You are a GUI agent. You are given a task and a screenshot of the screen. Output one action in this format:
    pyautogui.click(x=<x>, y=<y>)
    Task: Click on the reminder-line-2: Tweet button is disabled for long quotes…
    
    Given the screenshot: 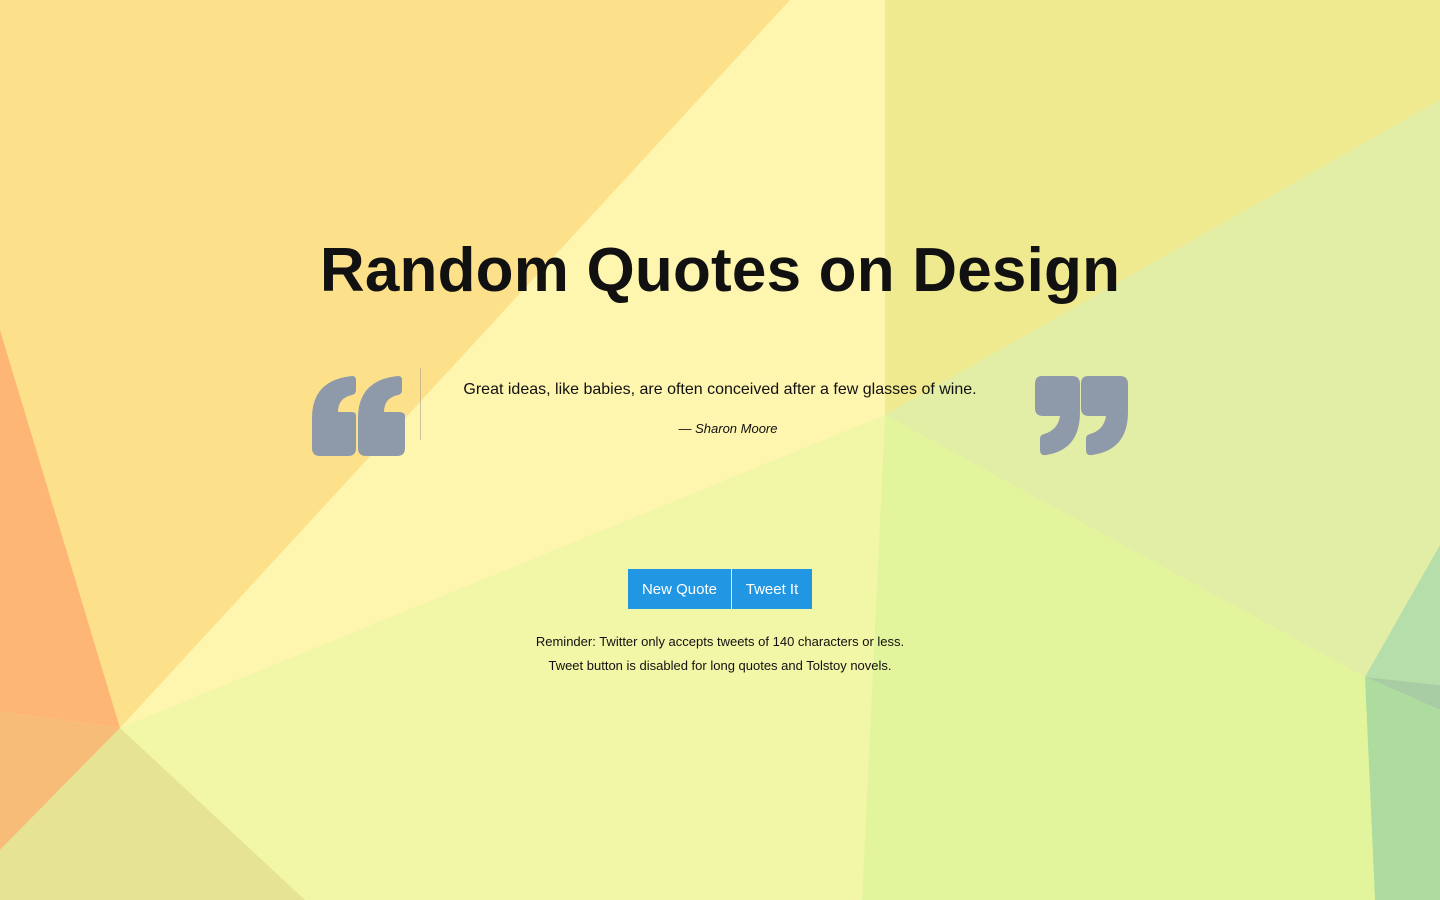 What is the action you would take?
    pyautogui.click(x=720, y=665)
    